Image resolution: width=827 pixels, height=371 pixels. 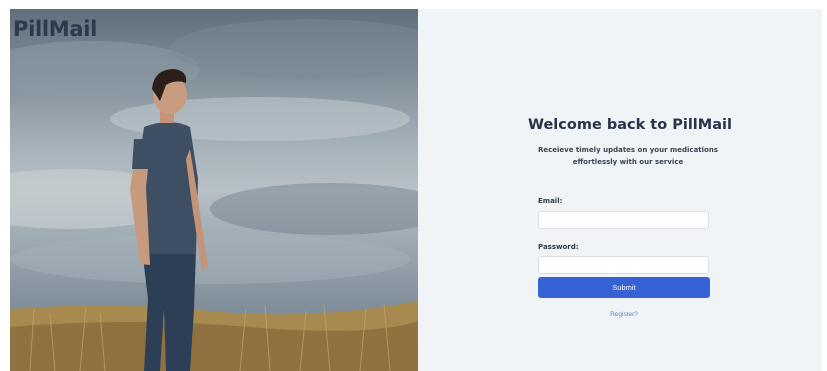 What do you see at coordinates (558, 247) in the screenshot?
I see `password-label: Password:` at bounding box center [558, 247].